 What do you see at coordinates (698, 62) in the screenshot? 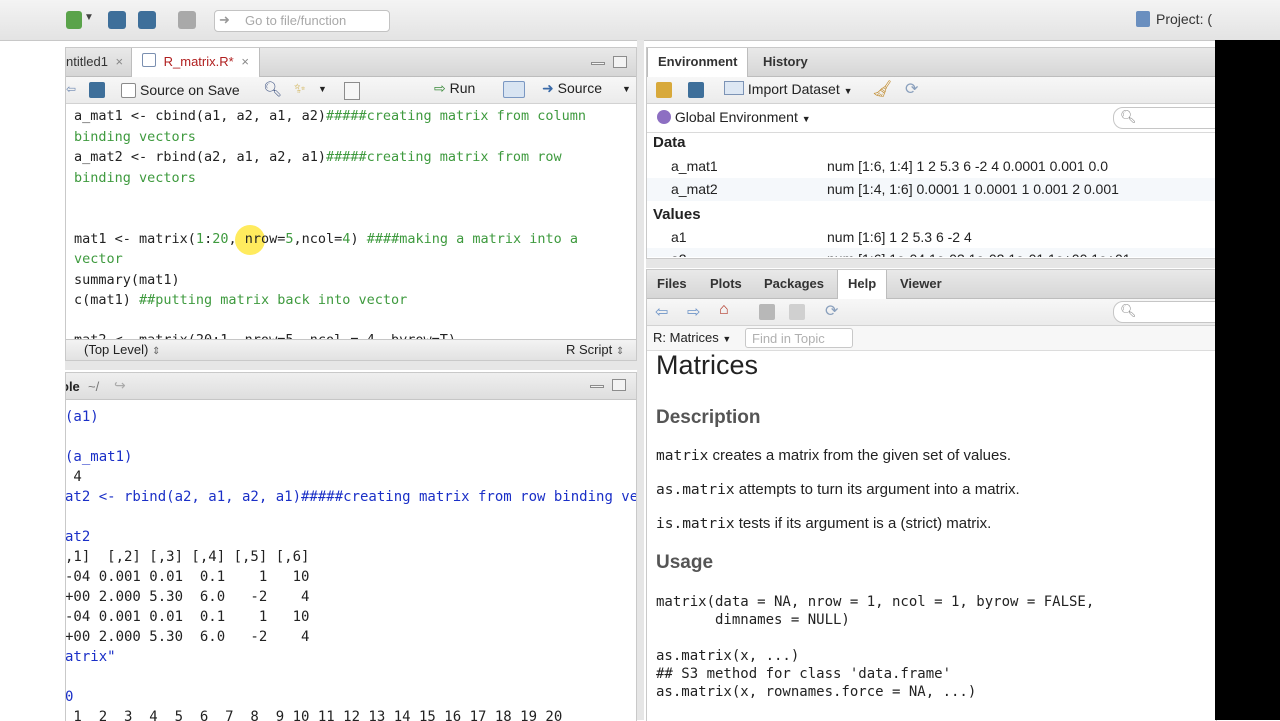
I see `tab-environment: Environment` at bounding box center [698, 62].